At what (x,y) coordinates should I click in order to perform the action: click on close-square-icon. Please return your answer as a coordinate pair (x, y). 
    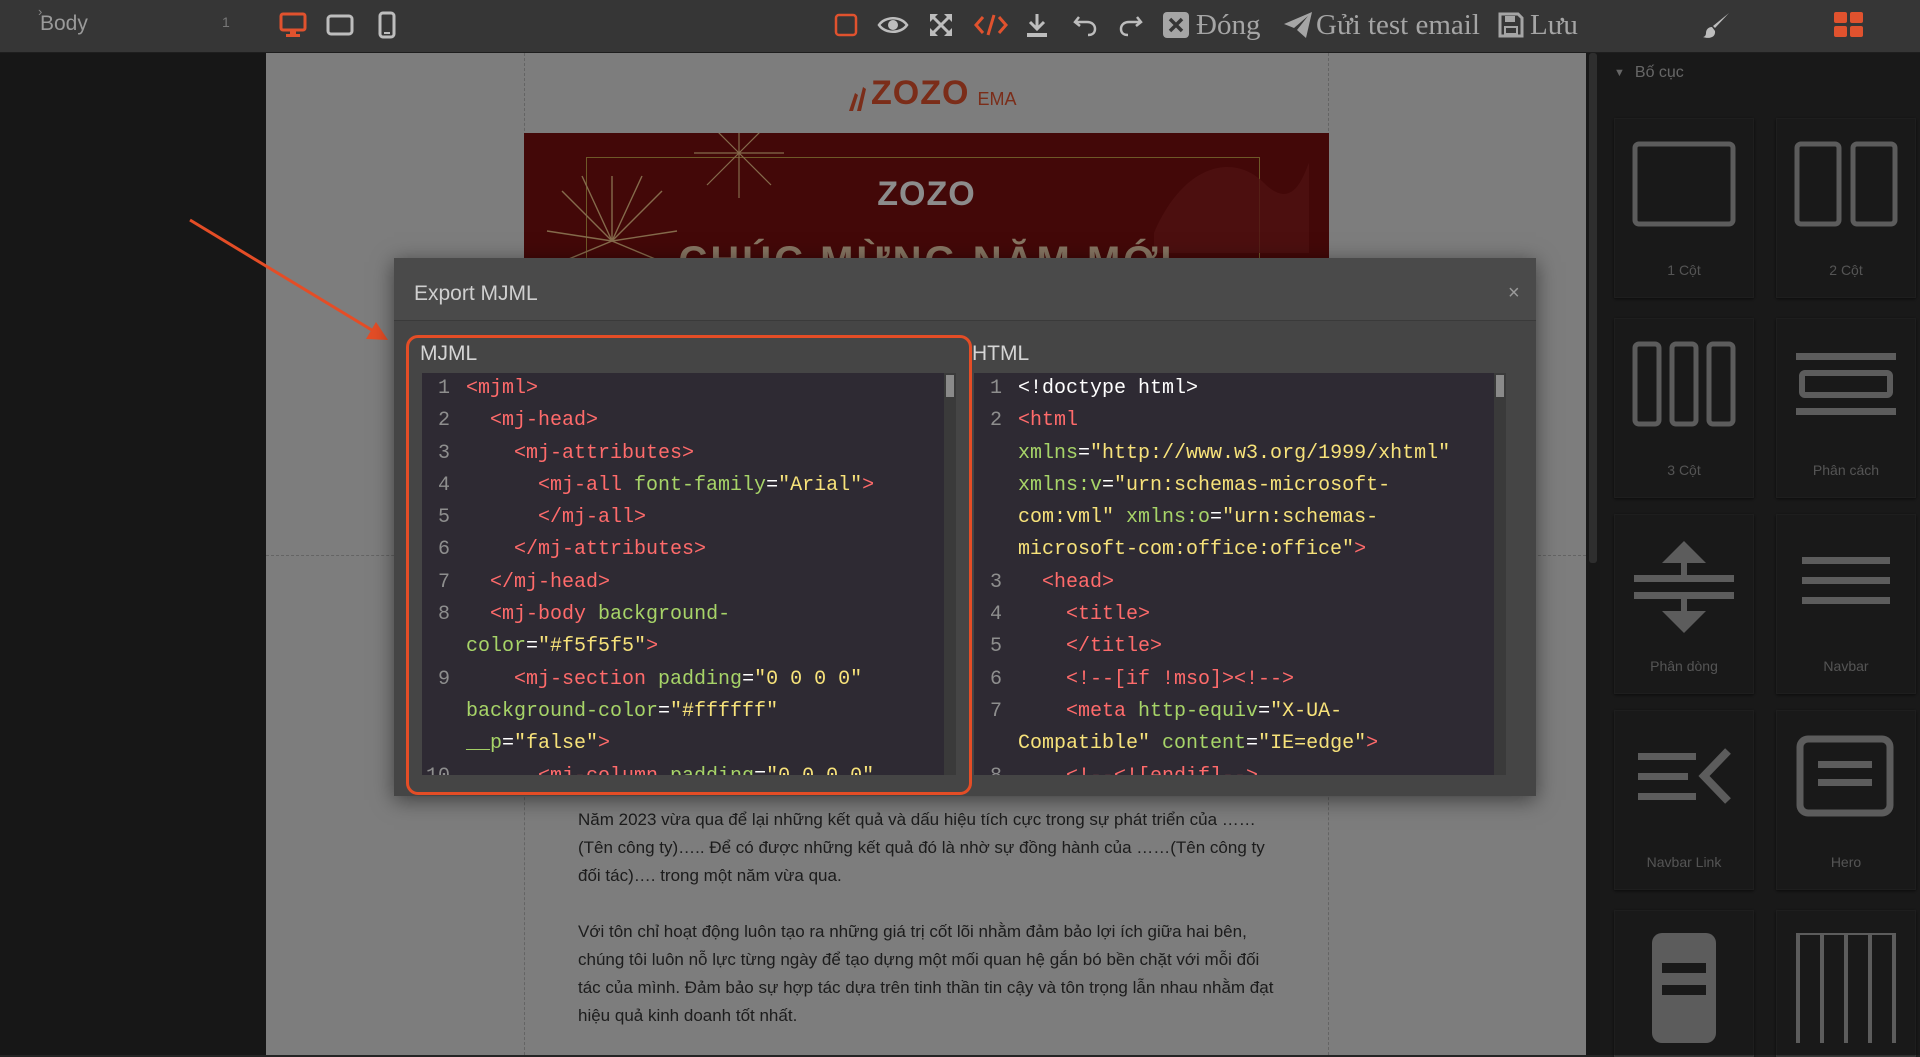
    Looking at the image, I should click on (1176, 25).